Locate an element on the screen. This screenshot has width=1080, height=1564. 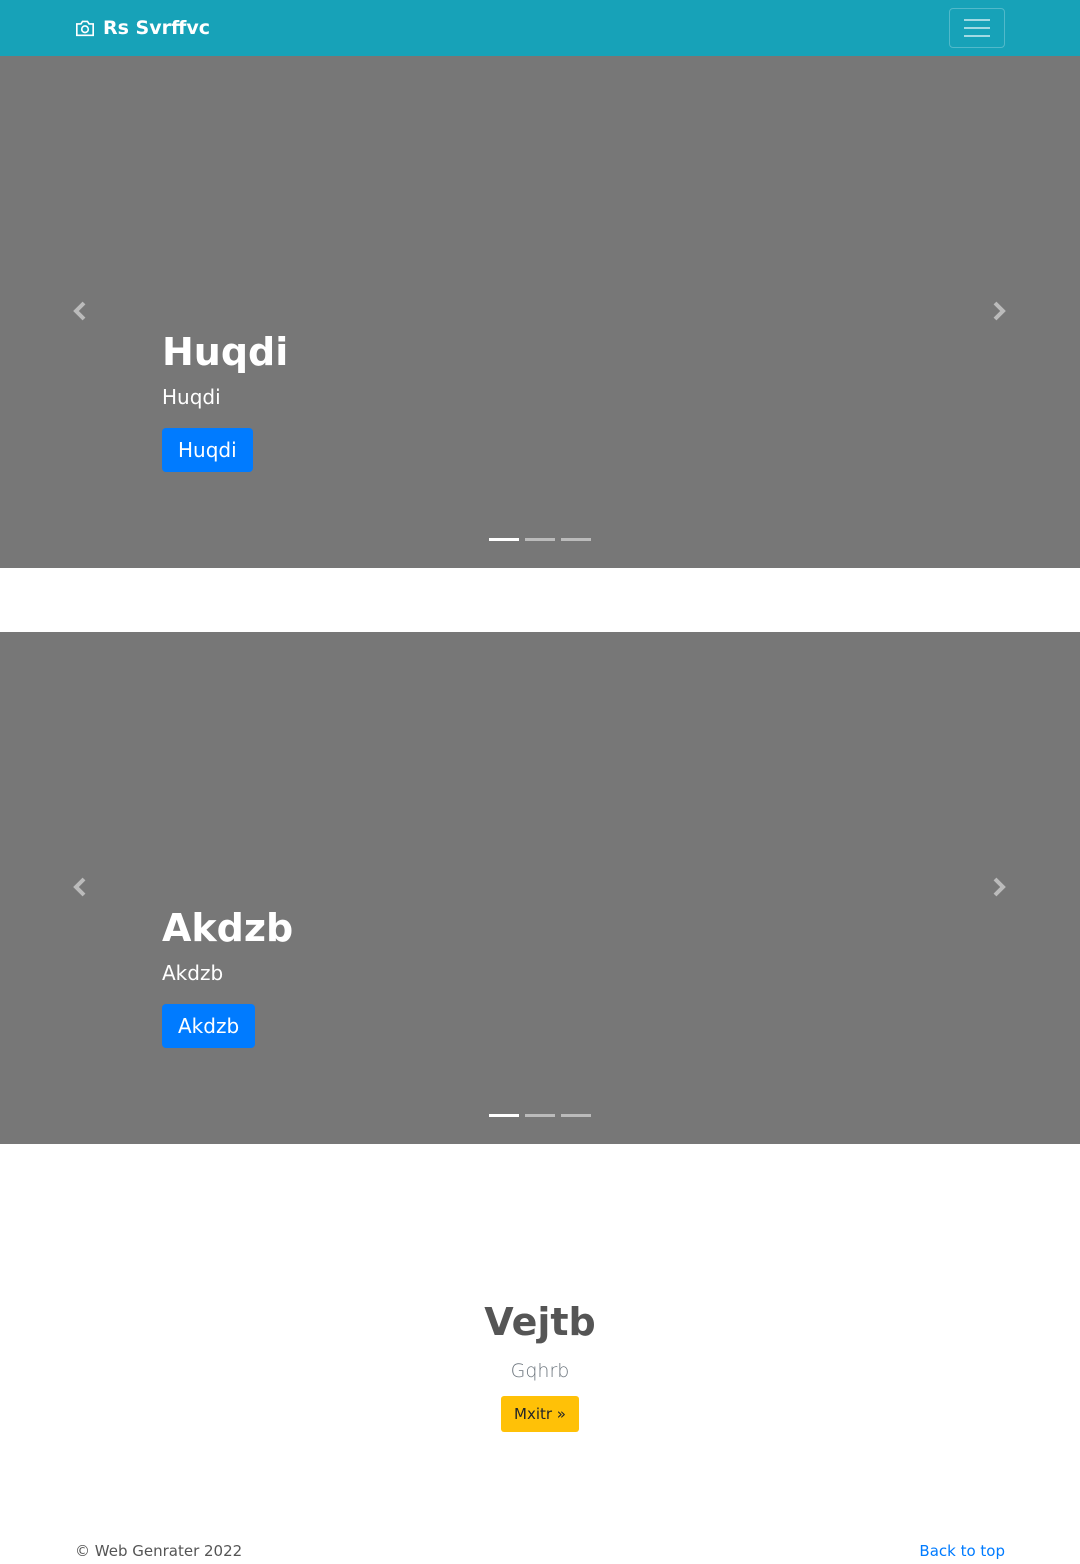
brand-link: Rs Svrffvc is located at coordinates (142, 28).